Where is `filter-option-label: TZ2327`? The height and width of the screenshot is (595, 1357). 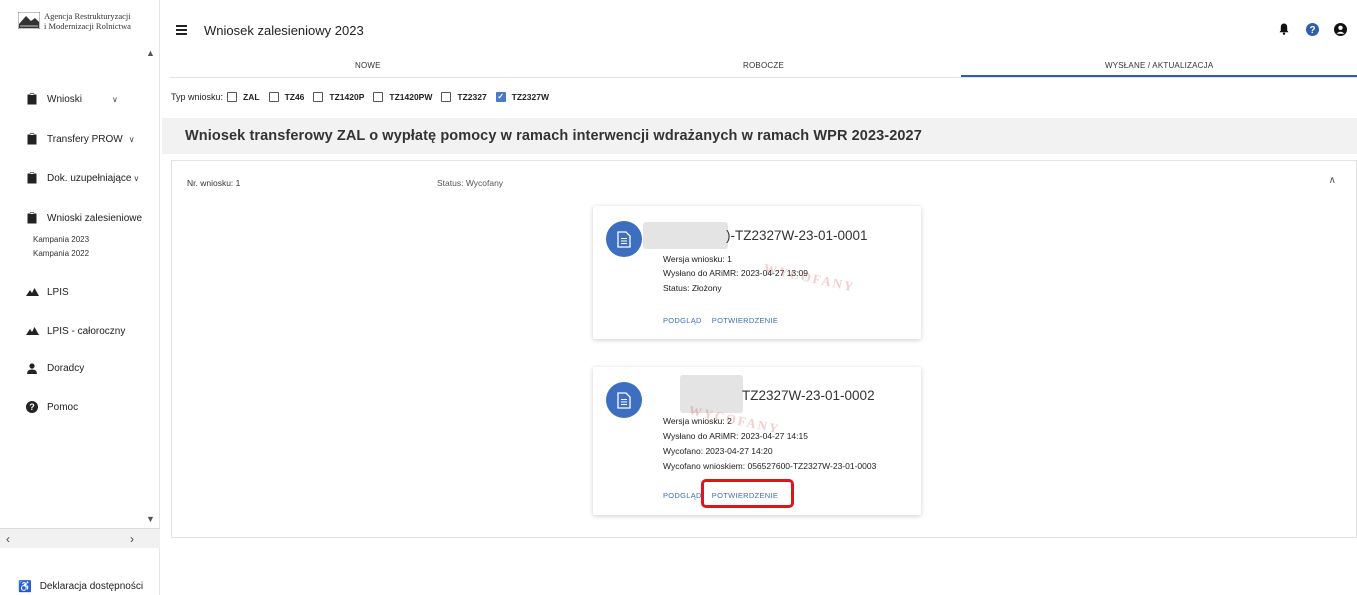
filter-option-label: TZ2327 is located at coordinates (472, 97).